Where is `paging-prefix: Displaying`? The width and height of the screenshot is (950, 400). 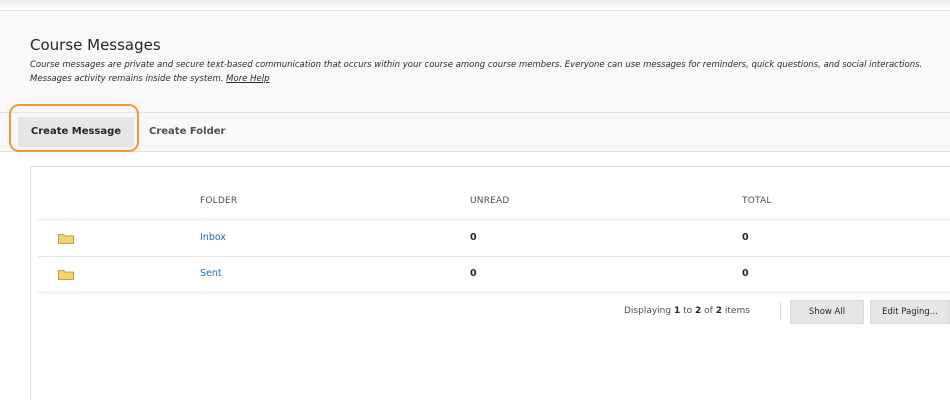 paging-prefix: Displaying is located at coordinates (648, 311).